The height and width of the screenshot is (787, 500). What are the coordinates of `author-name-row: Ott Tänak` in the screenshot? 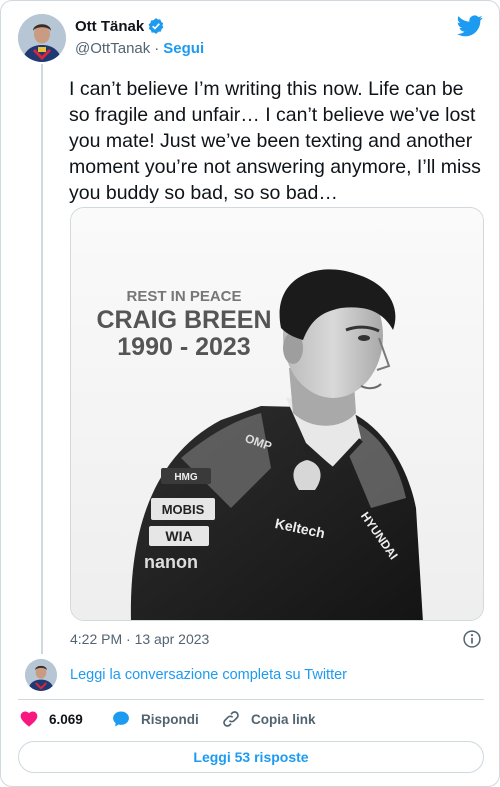 It's located at (120, 26).